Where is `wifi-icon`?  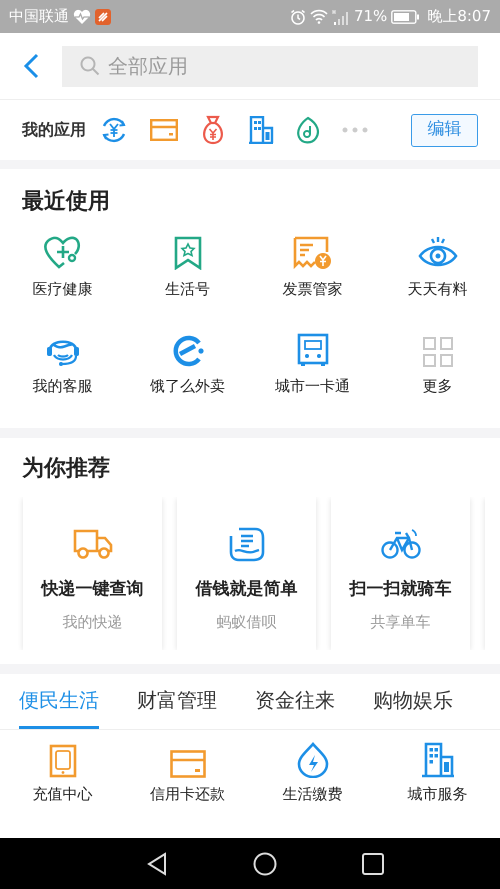
wifi-icon is located at coordinates (319, 16).